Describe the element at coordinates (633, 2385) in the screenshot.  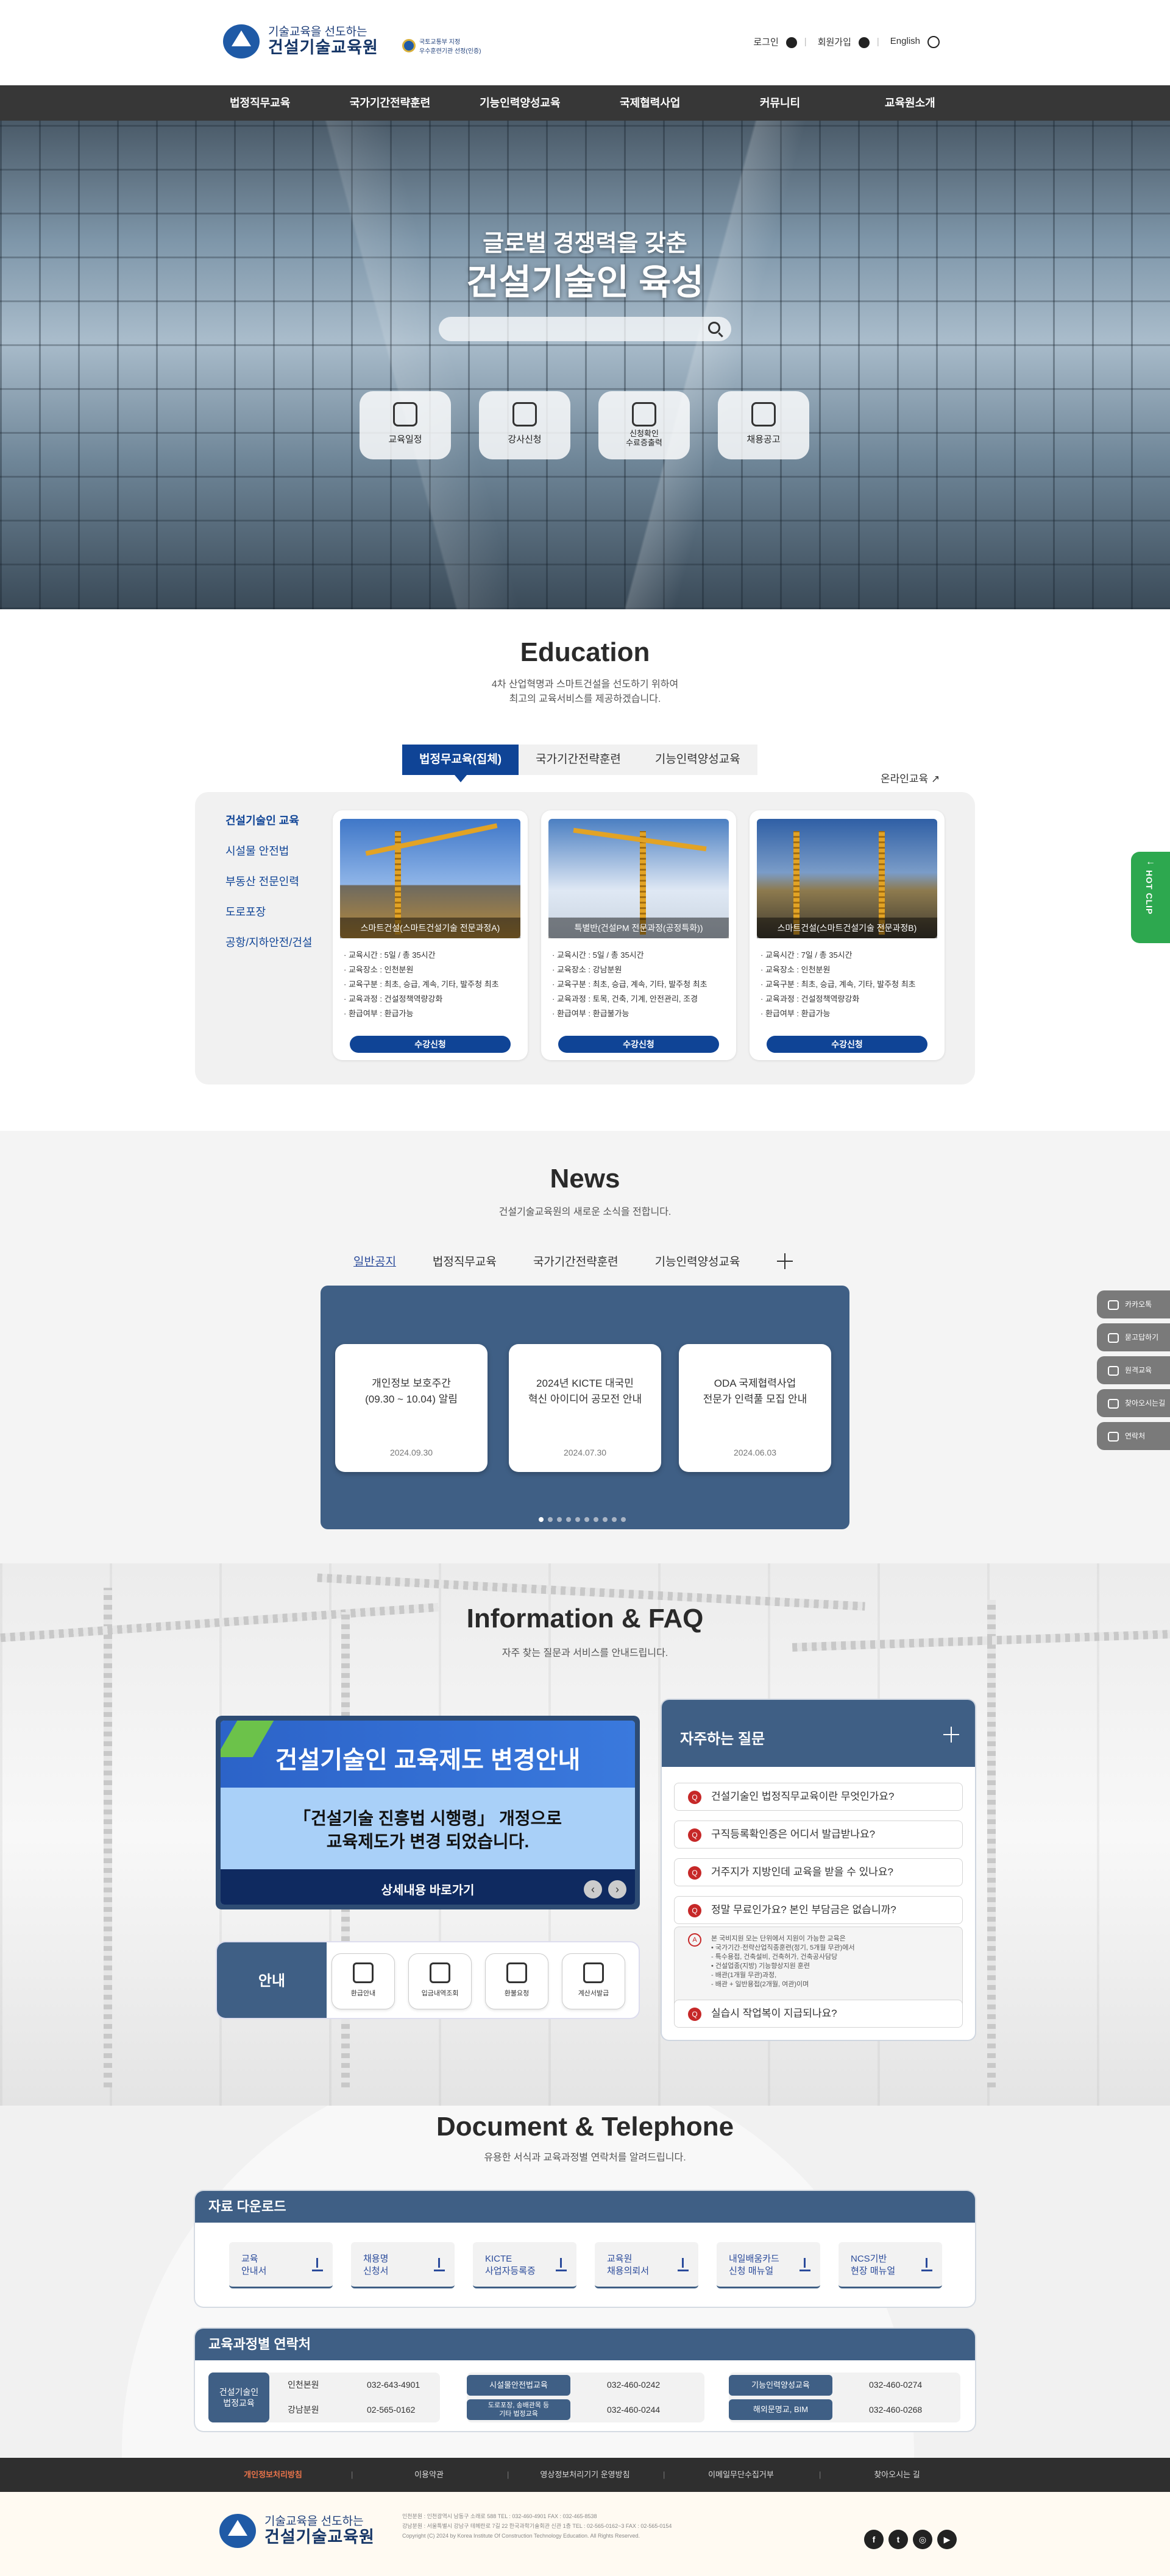
I see `contact-phone: 032-460-0242` at that location.